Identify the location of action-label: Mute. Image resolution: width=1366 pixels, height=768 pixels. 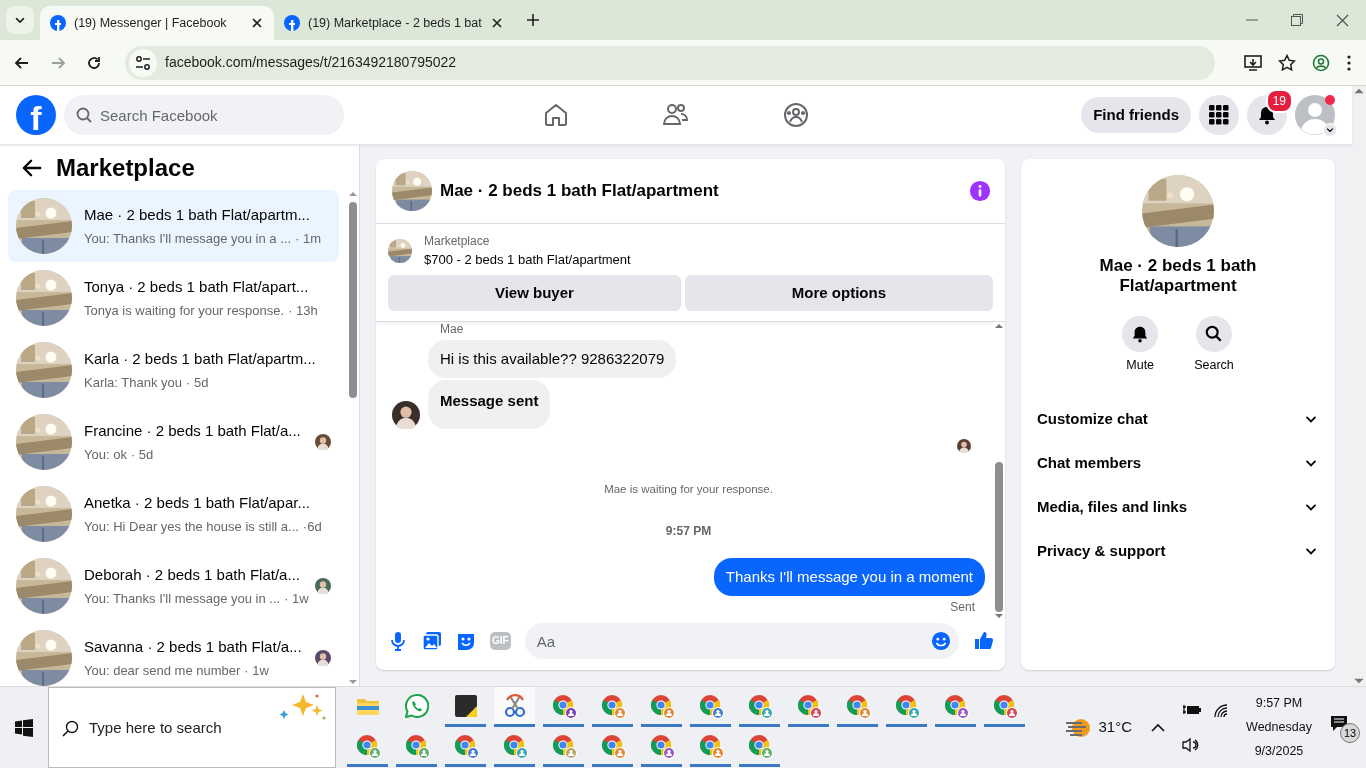
(1140, 365).